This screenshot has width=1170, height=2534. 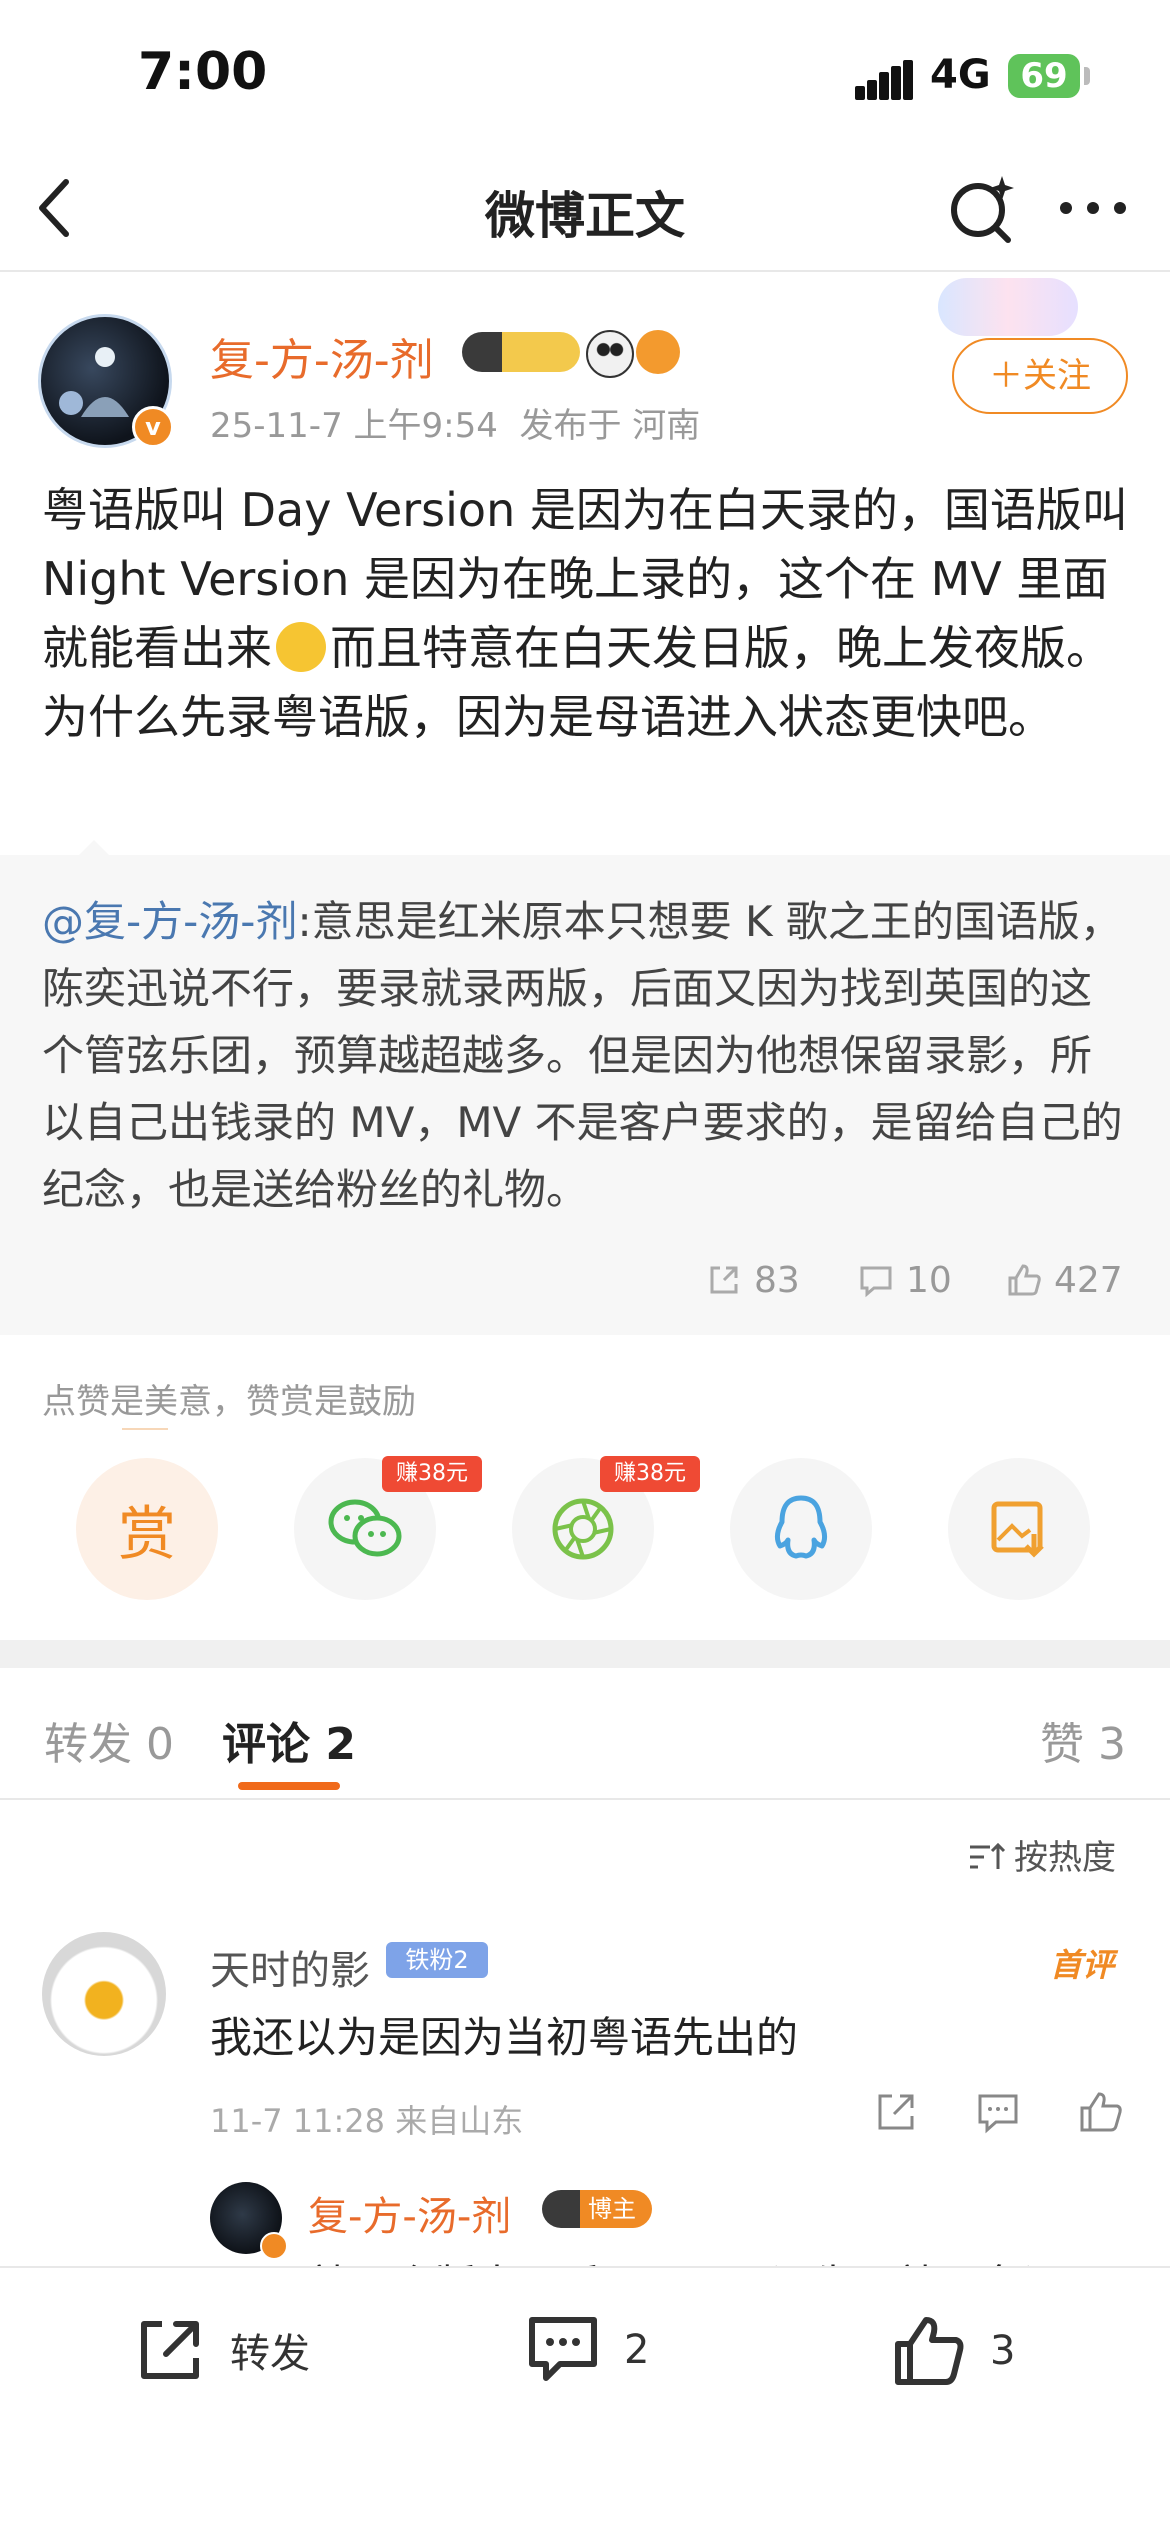 What do you see at coordinates (905, 1280) in the screenshot?
I see `quote-comment-stat: 10` at bounding box center [905, 1280].